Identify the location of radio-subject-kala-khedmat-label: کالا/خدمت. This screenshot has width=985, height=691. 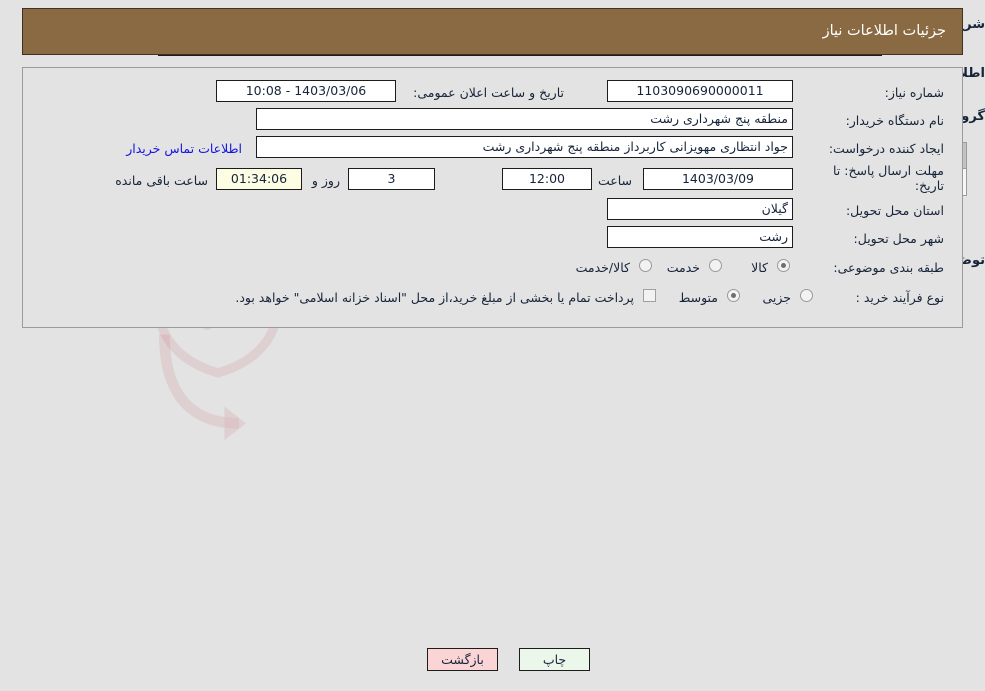
(602, 267).